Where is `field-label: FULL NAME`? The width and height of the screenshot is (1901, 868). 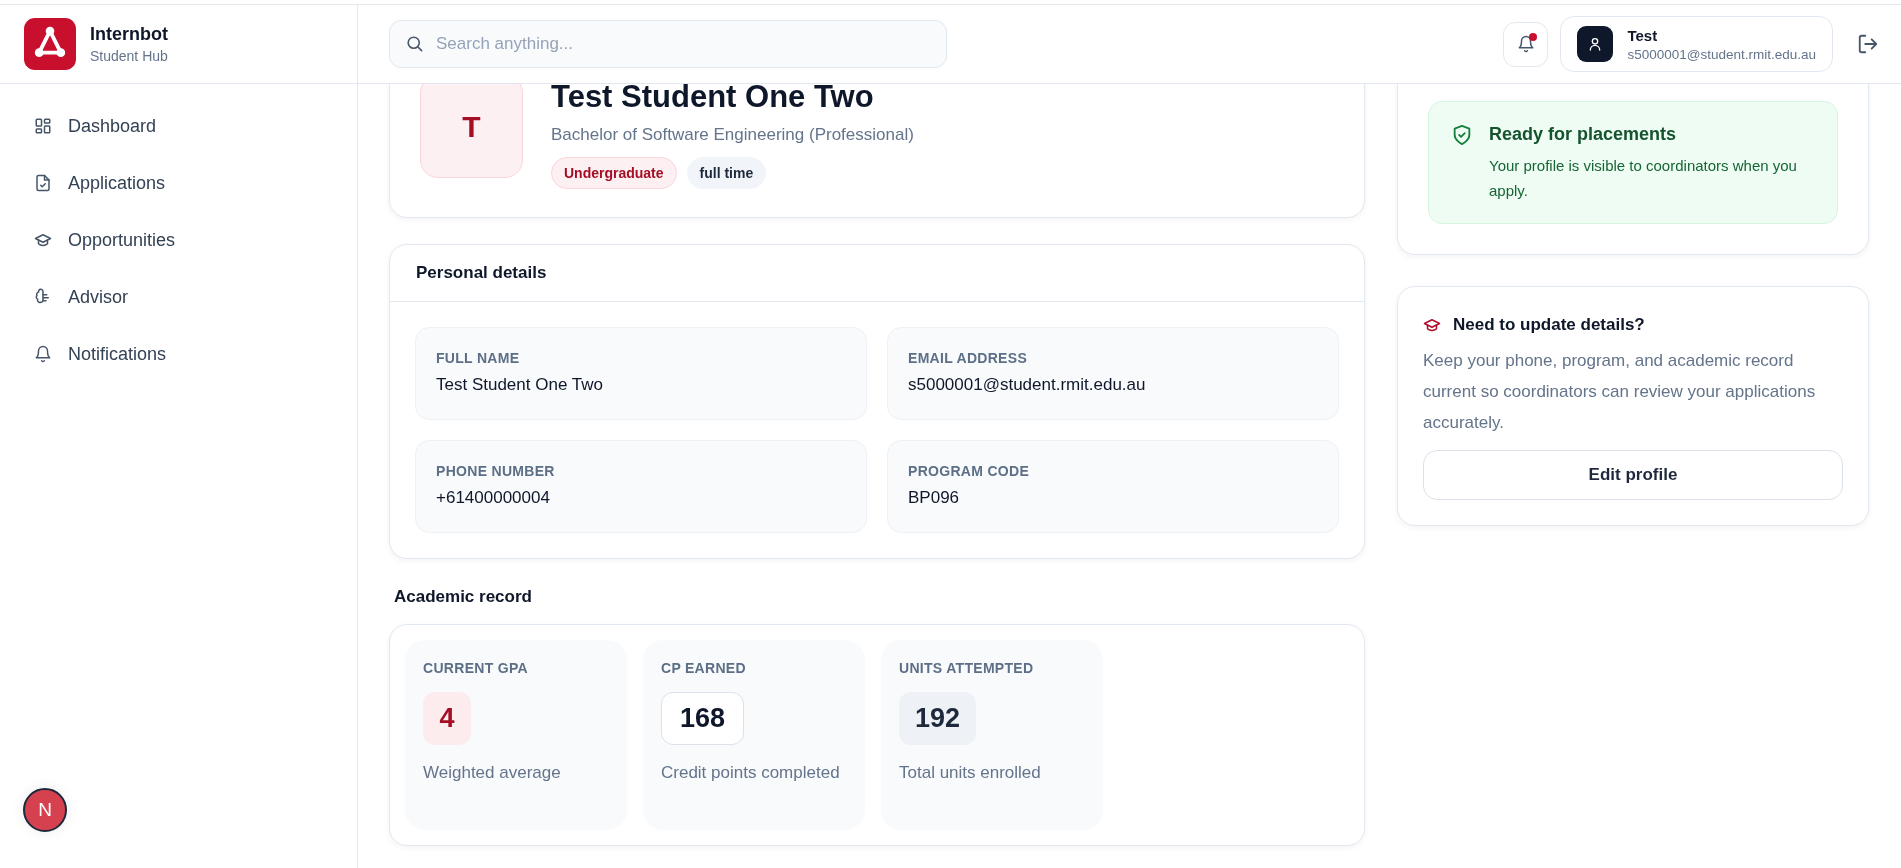
field-label: FULL NAME is located at coordinates (478, 358).